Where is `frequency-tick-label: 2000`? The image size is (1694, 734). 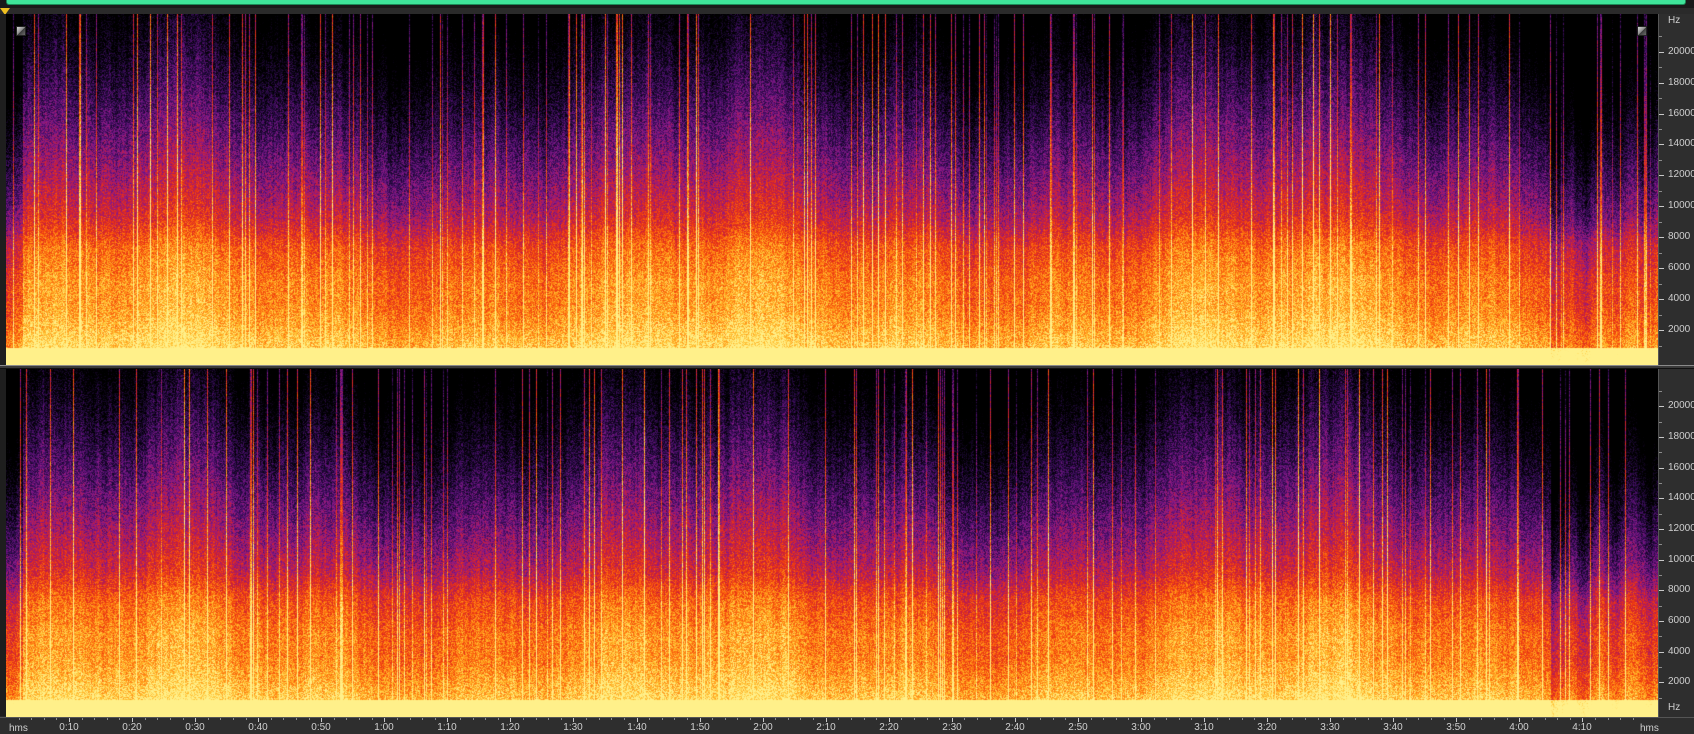 frequency-tick-label: 2000 is located at coordinates (1679, 329).